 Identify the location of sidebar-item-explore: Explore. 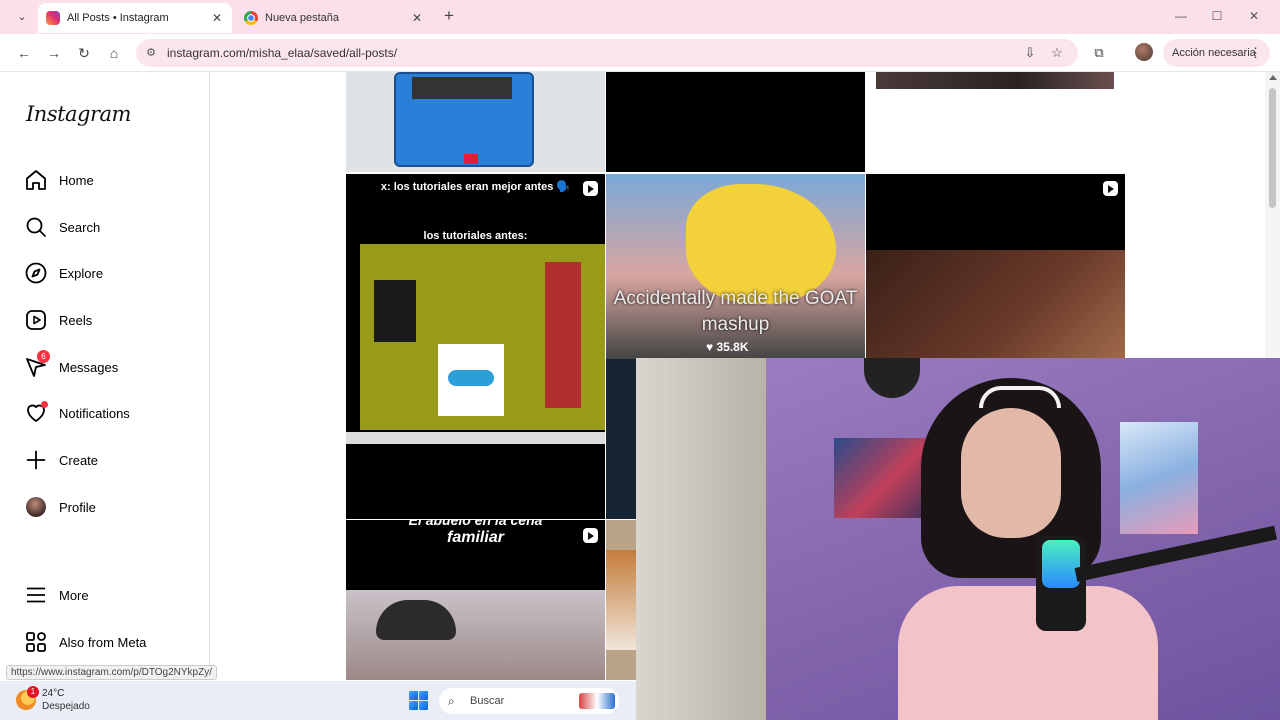
(114, 273).